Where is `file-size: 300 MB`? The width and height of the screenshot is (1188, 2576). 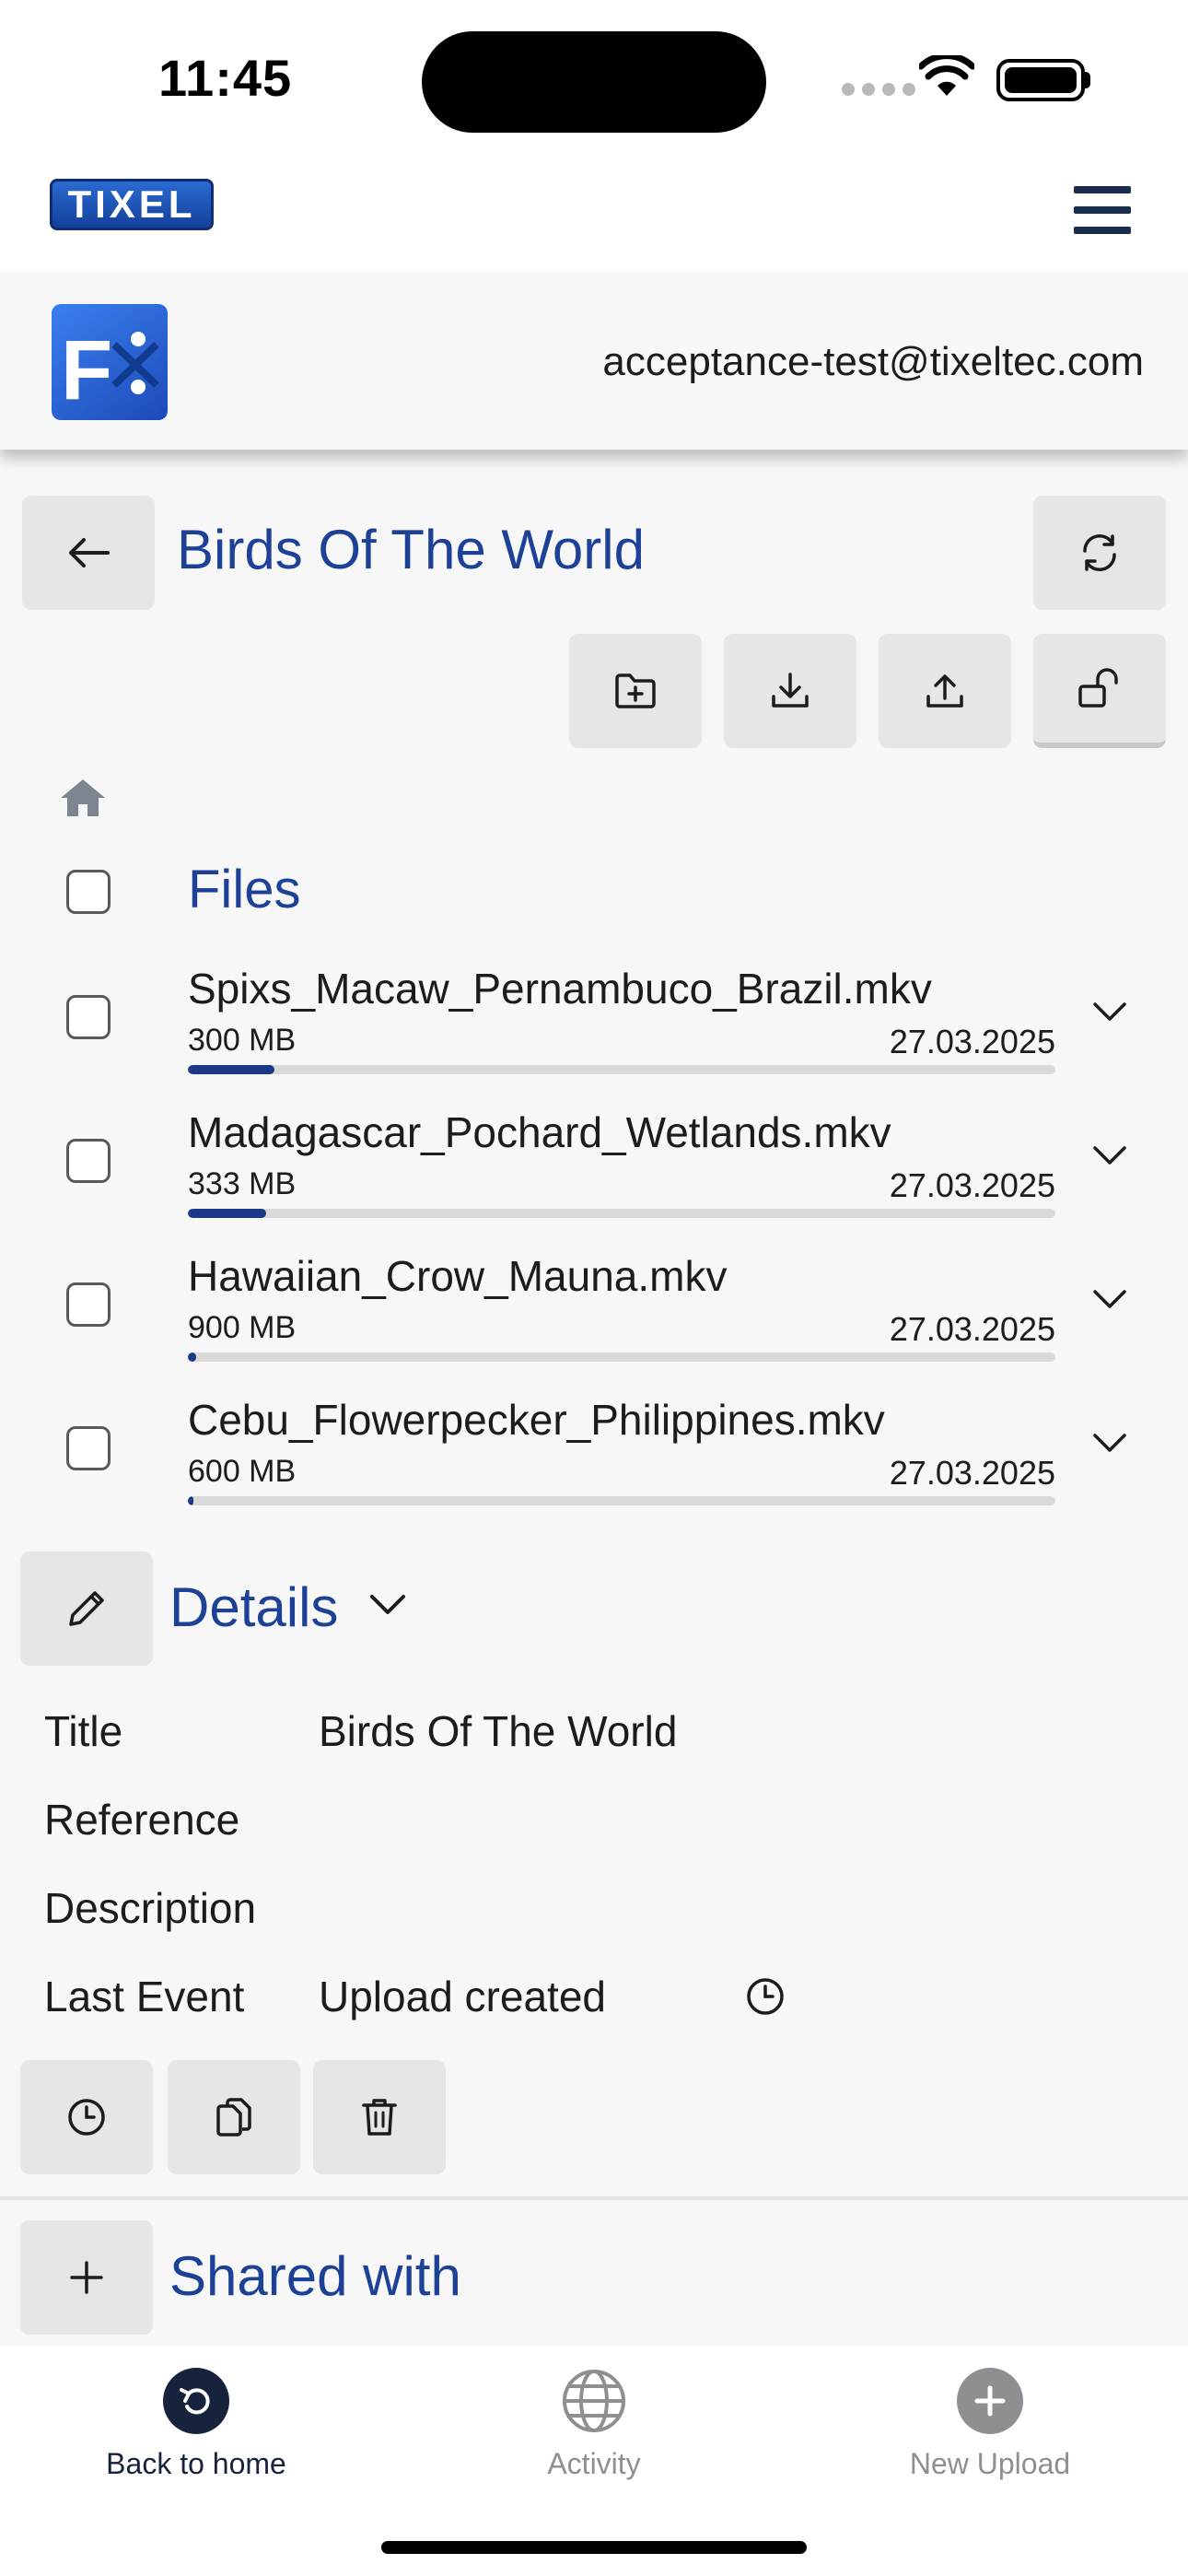
file-size: 300 MB is located at coordinates (242, 1040).